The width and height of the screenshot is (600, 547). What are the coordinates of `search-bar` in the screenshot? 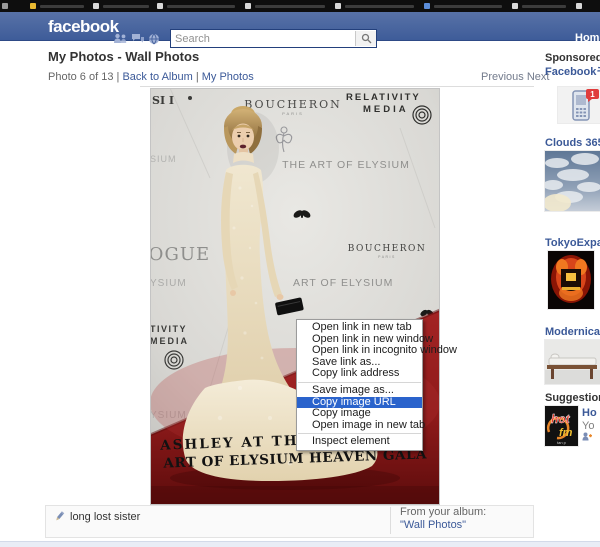 It's located at (273, 38).